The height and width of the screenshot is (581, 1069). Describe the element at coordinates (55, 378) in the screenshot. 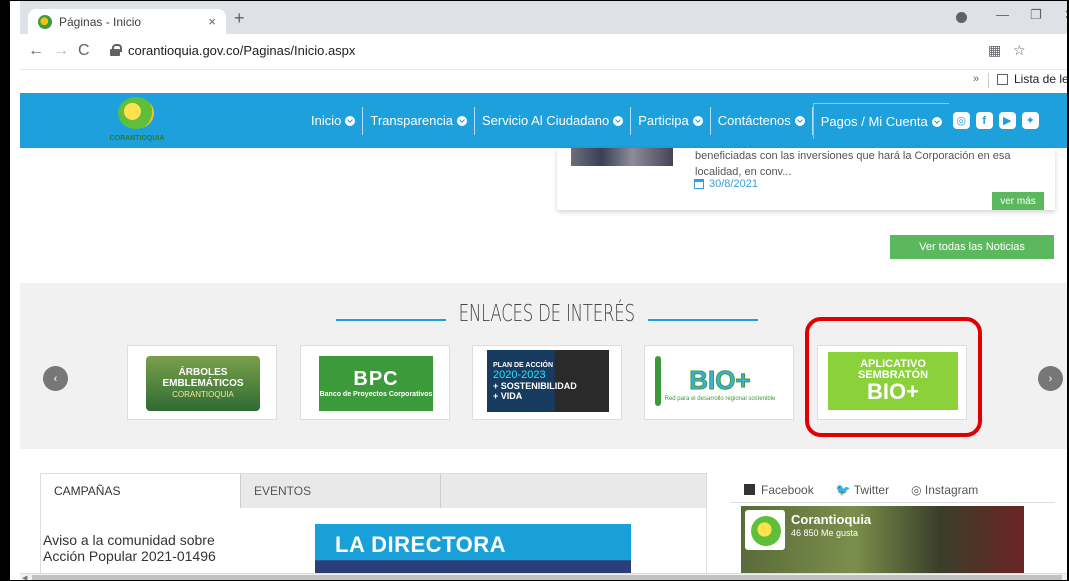

I see `carousel-prev-button: ‹` at that location.